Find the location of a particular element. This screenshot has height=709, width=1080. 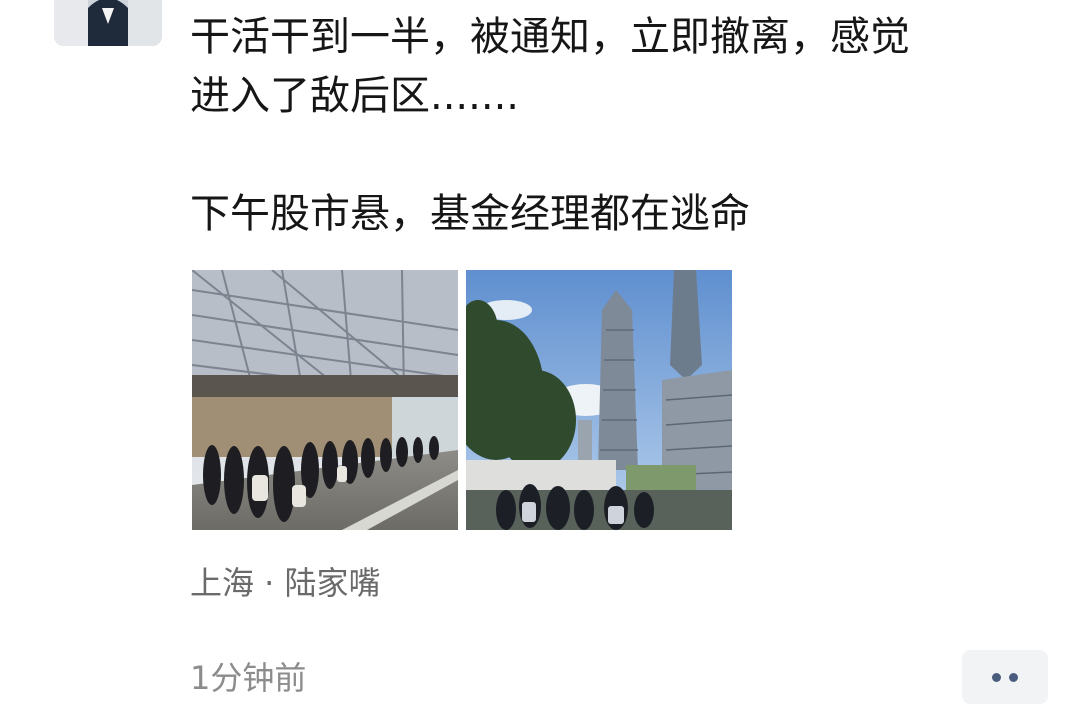

timestamp: 1分钟前 is located at coordinates (248, 678).